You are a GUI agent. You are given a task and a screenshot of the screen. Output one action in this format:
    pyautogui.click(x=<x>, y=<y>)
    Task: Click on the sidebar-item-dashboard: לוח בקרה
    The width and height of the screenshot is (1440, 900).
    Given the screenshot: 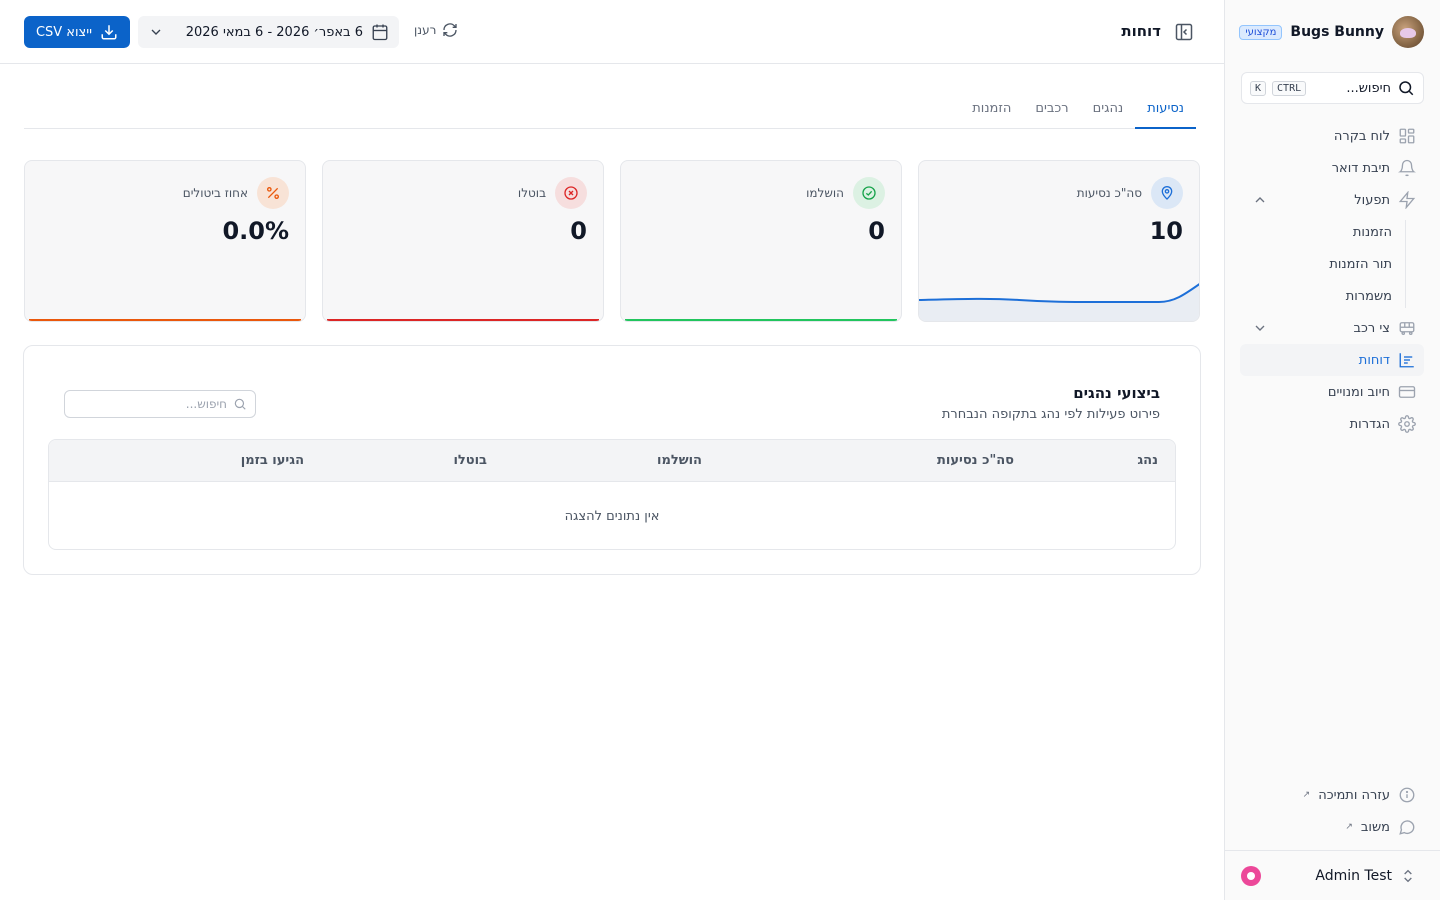 What is the action you would take?
    pyautogui.click(x=1332, y=136)
    